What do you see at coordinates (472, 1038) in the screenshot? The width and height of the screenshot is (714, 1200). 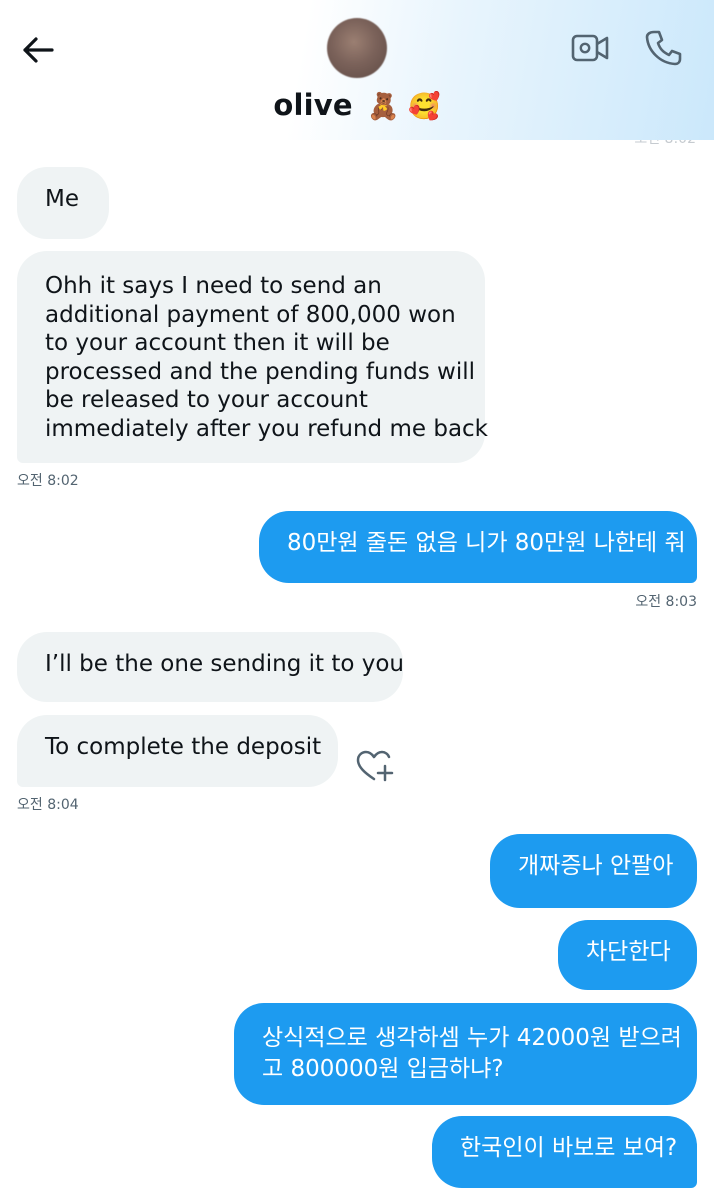 I see `message-line: 상식적으로 생각하셈 누가 42000원 받으려` at bounding box center [472, 1038].